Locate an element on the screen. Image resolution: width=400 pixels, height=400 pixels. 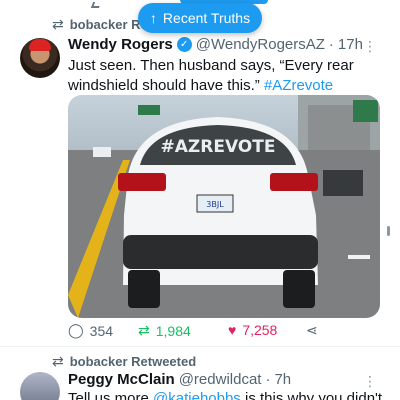
tweet-header: Wendy Rogers ✓ @WendyRogersAZ · 17h is located at coordinates (215, 44).